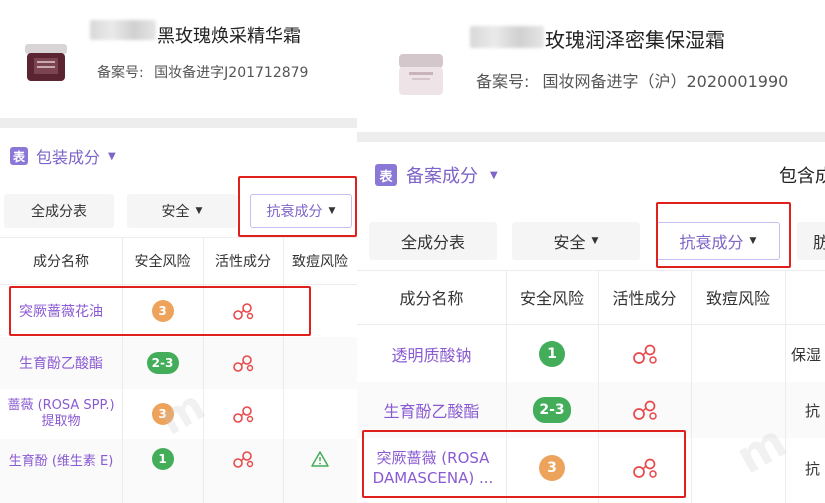 Image resolution: width=825 pixels, height=503 pixels. What do you see at coordinates (431, 354) in the screenshot?
I see `ingredient-name: 透明质酸钠` at bounding box center [431, 354].